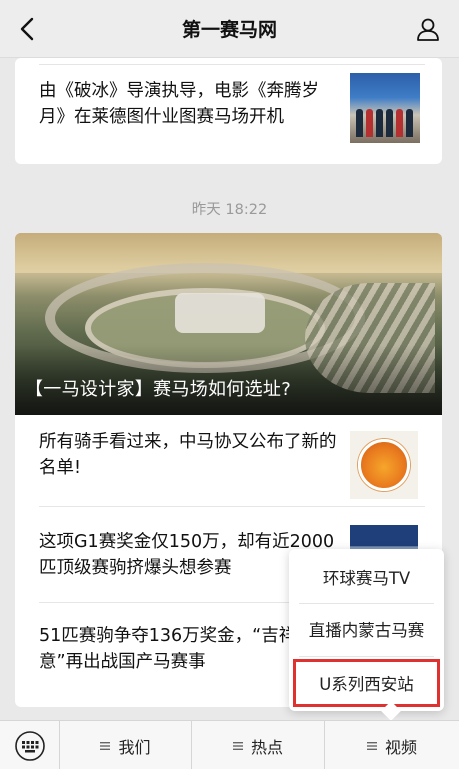 The height and width of the screenshot is (769, 459). What do you see at coordinates (366, 683) in the screenshot?
I see `highlight-box` at bounding box center [366, 683].